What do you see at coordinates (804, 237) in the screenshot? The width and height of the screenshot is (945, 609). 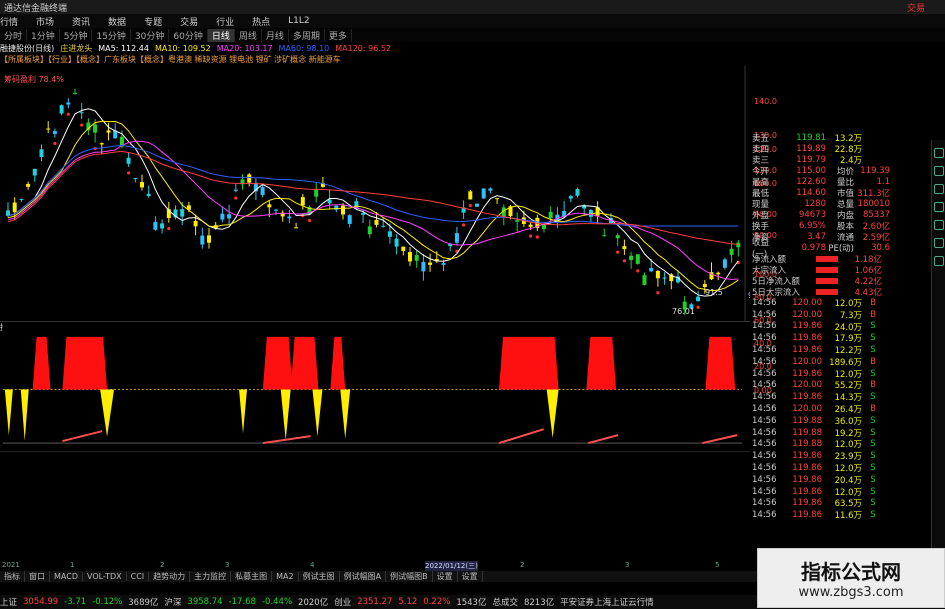 I see `quote-value: 3.47` at bounding box center [804, 237].